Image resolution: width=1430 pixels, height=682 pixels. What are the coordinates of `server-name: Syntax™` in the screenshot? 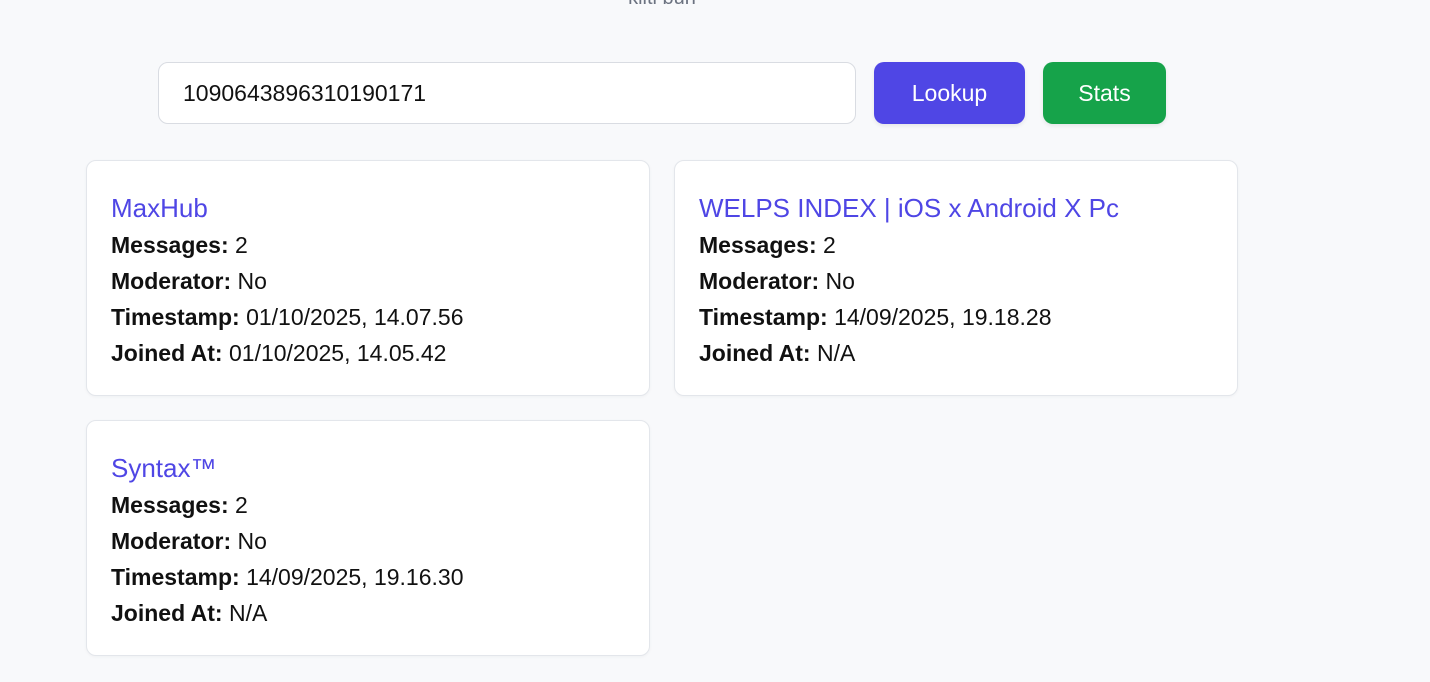 It's located at (164, 468).